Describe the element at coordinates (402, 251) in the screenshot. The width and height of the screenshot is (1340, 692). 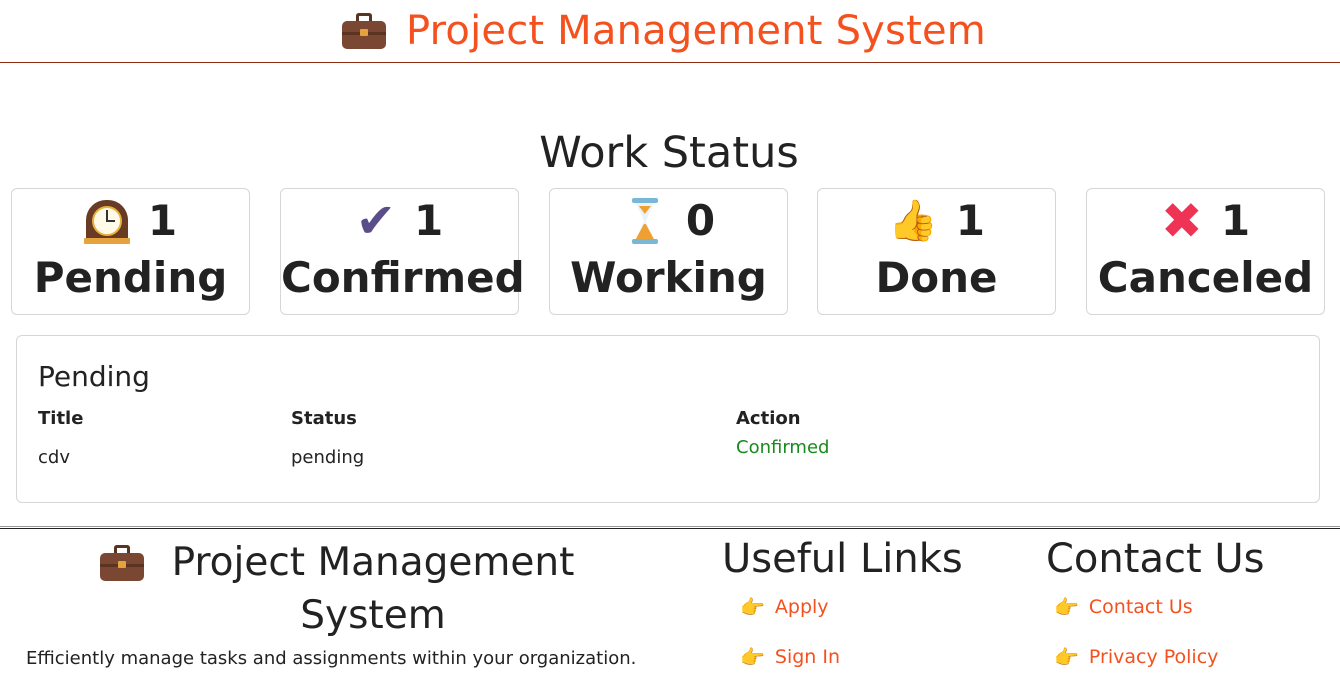
I see `status-card-confirmed: ✔ 1 Confirmed` at that location.